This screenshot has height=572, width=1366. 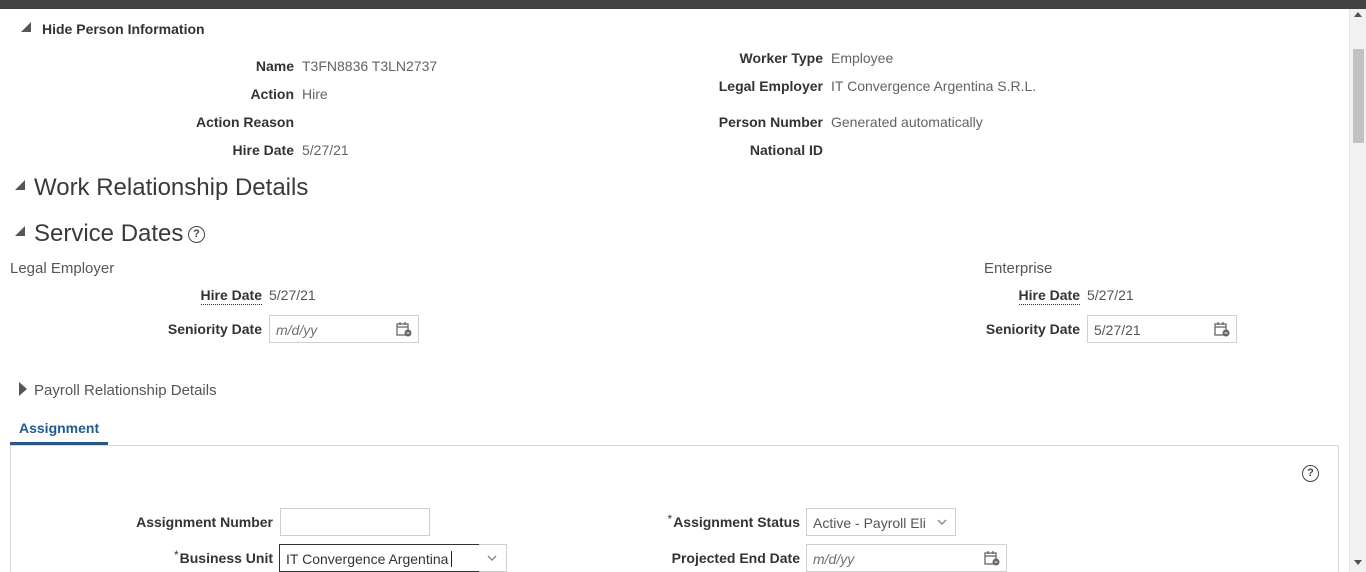 What do you see at coordinates (869, 523) in the screenshot?
I see `assignment-status-value: Active - Payroll Eli` at bounding box center [869, 523].